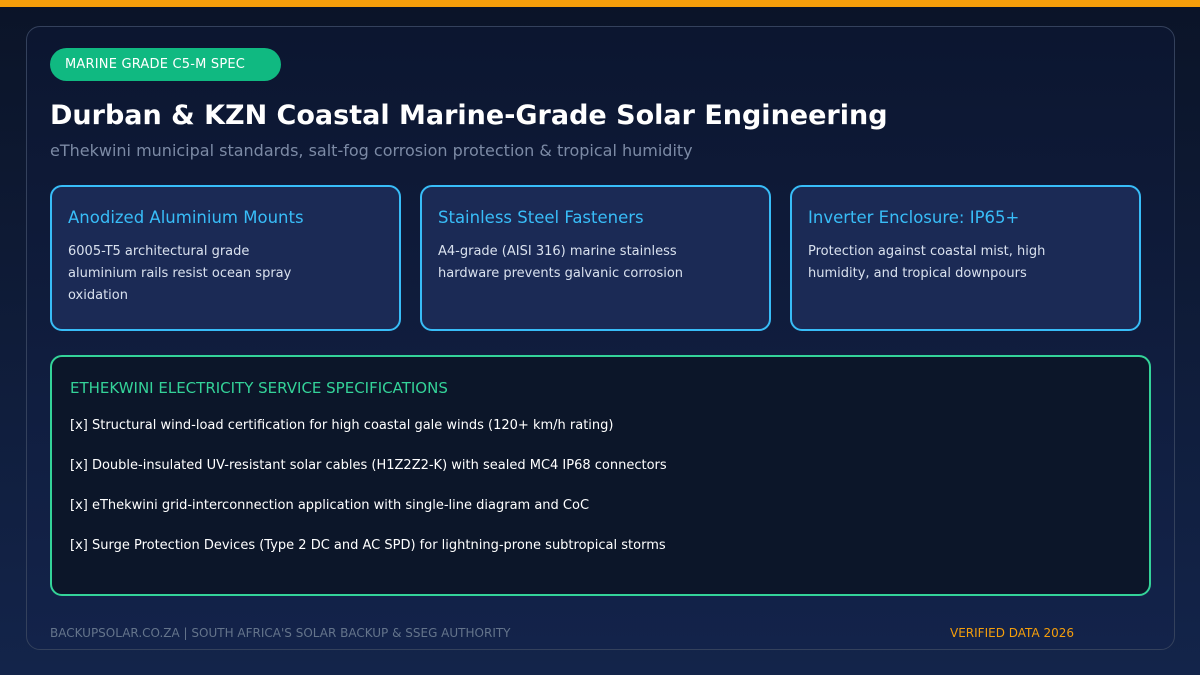 This screenshot has height=675, width=1200. Describe the element at coordinates (541, 217) in the screenshot. I see `card-title: Stainless Steel Fasteners` at that location.